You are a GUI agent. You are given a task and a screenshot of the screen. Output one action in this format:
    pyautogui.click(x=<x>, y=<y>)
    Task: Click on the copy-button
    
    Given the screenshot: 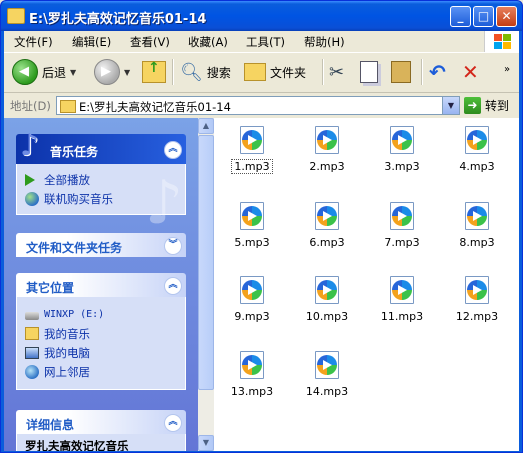 What is the action you would take?
    pyautogui.click(x=369, y=72)
    